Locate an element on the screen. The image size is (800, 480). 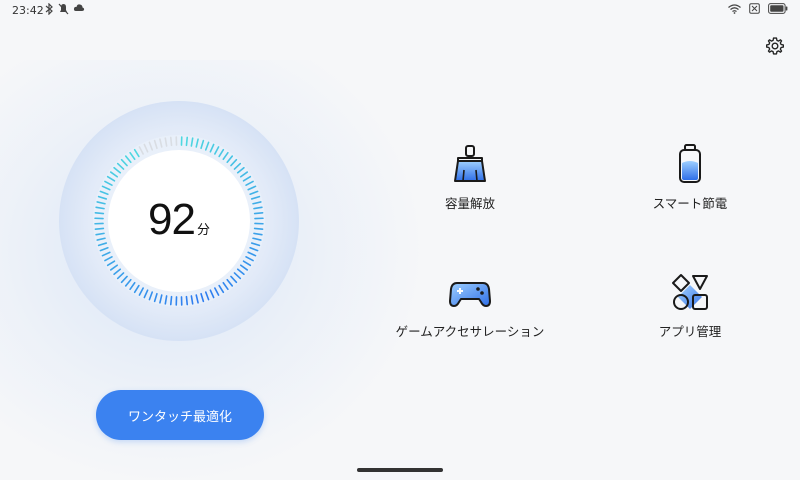
feature-game-acceleration: ゲームアクセサレーション is located at coordinates (470, 311).